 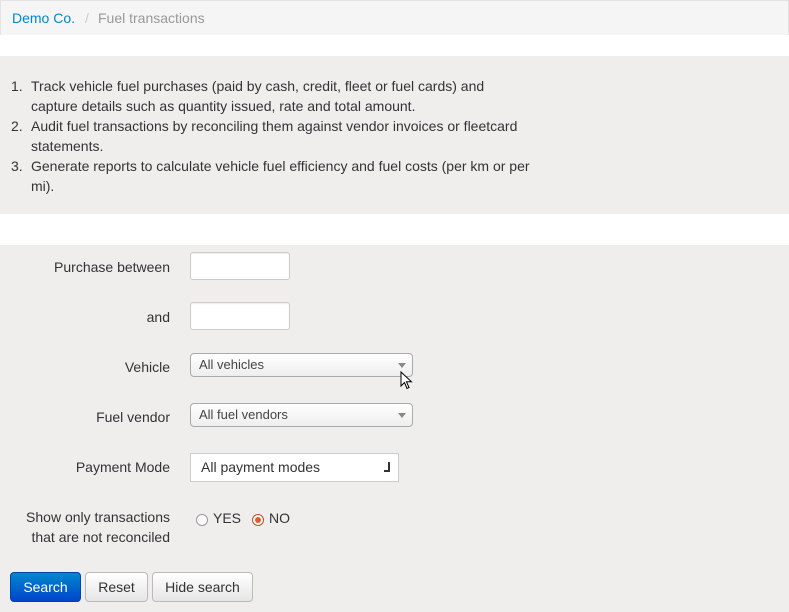 I want to click on radio-no, so click(x=258, y=520).